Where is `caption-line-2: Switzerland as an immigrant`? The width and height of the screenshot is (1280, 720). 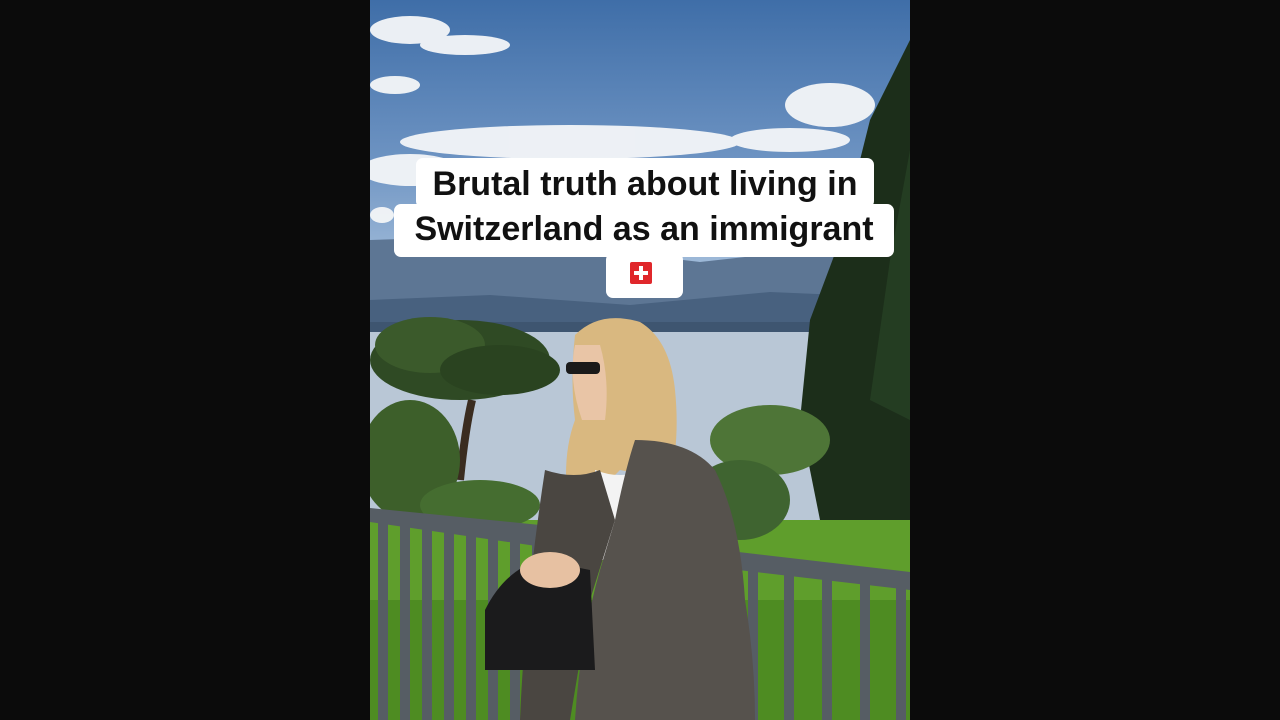 caption-line-2: Switzerland as an immigrant is located at coordinates (644, 230).